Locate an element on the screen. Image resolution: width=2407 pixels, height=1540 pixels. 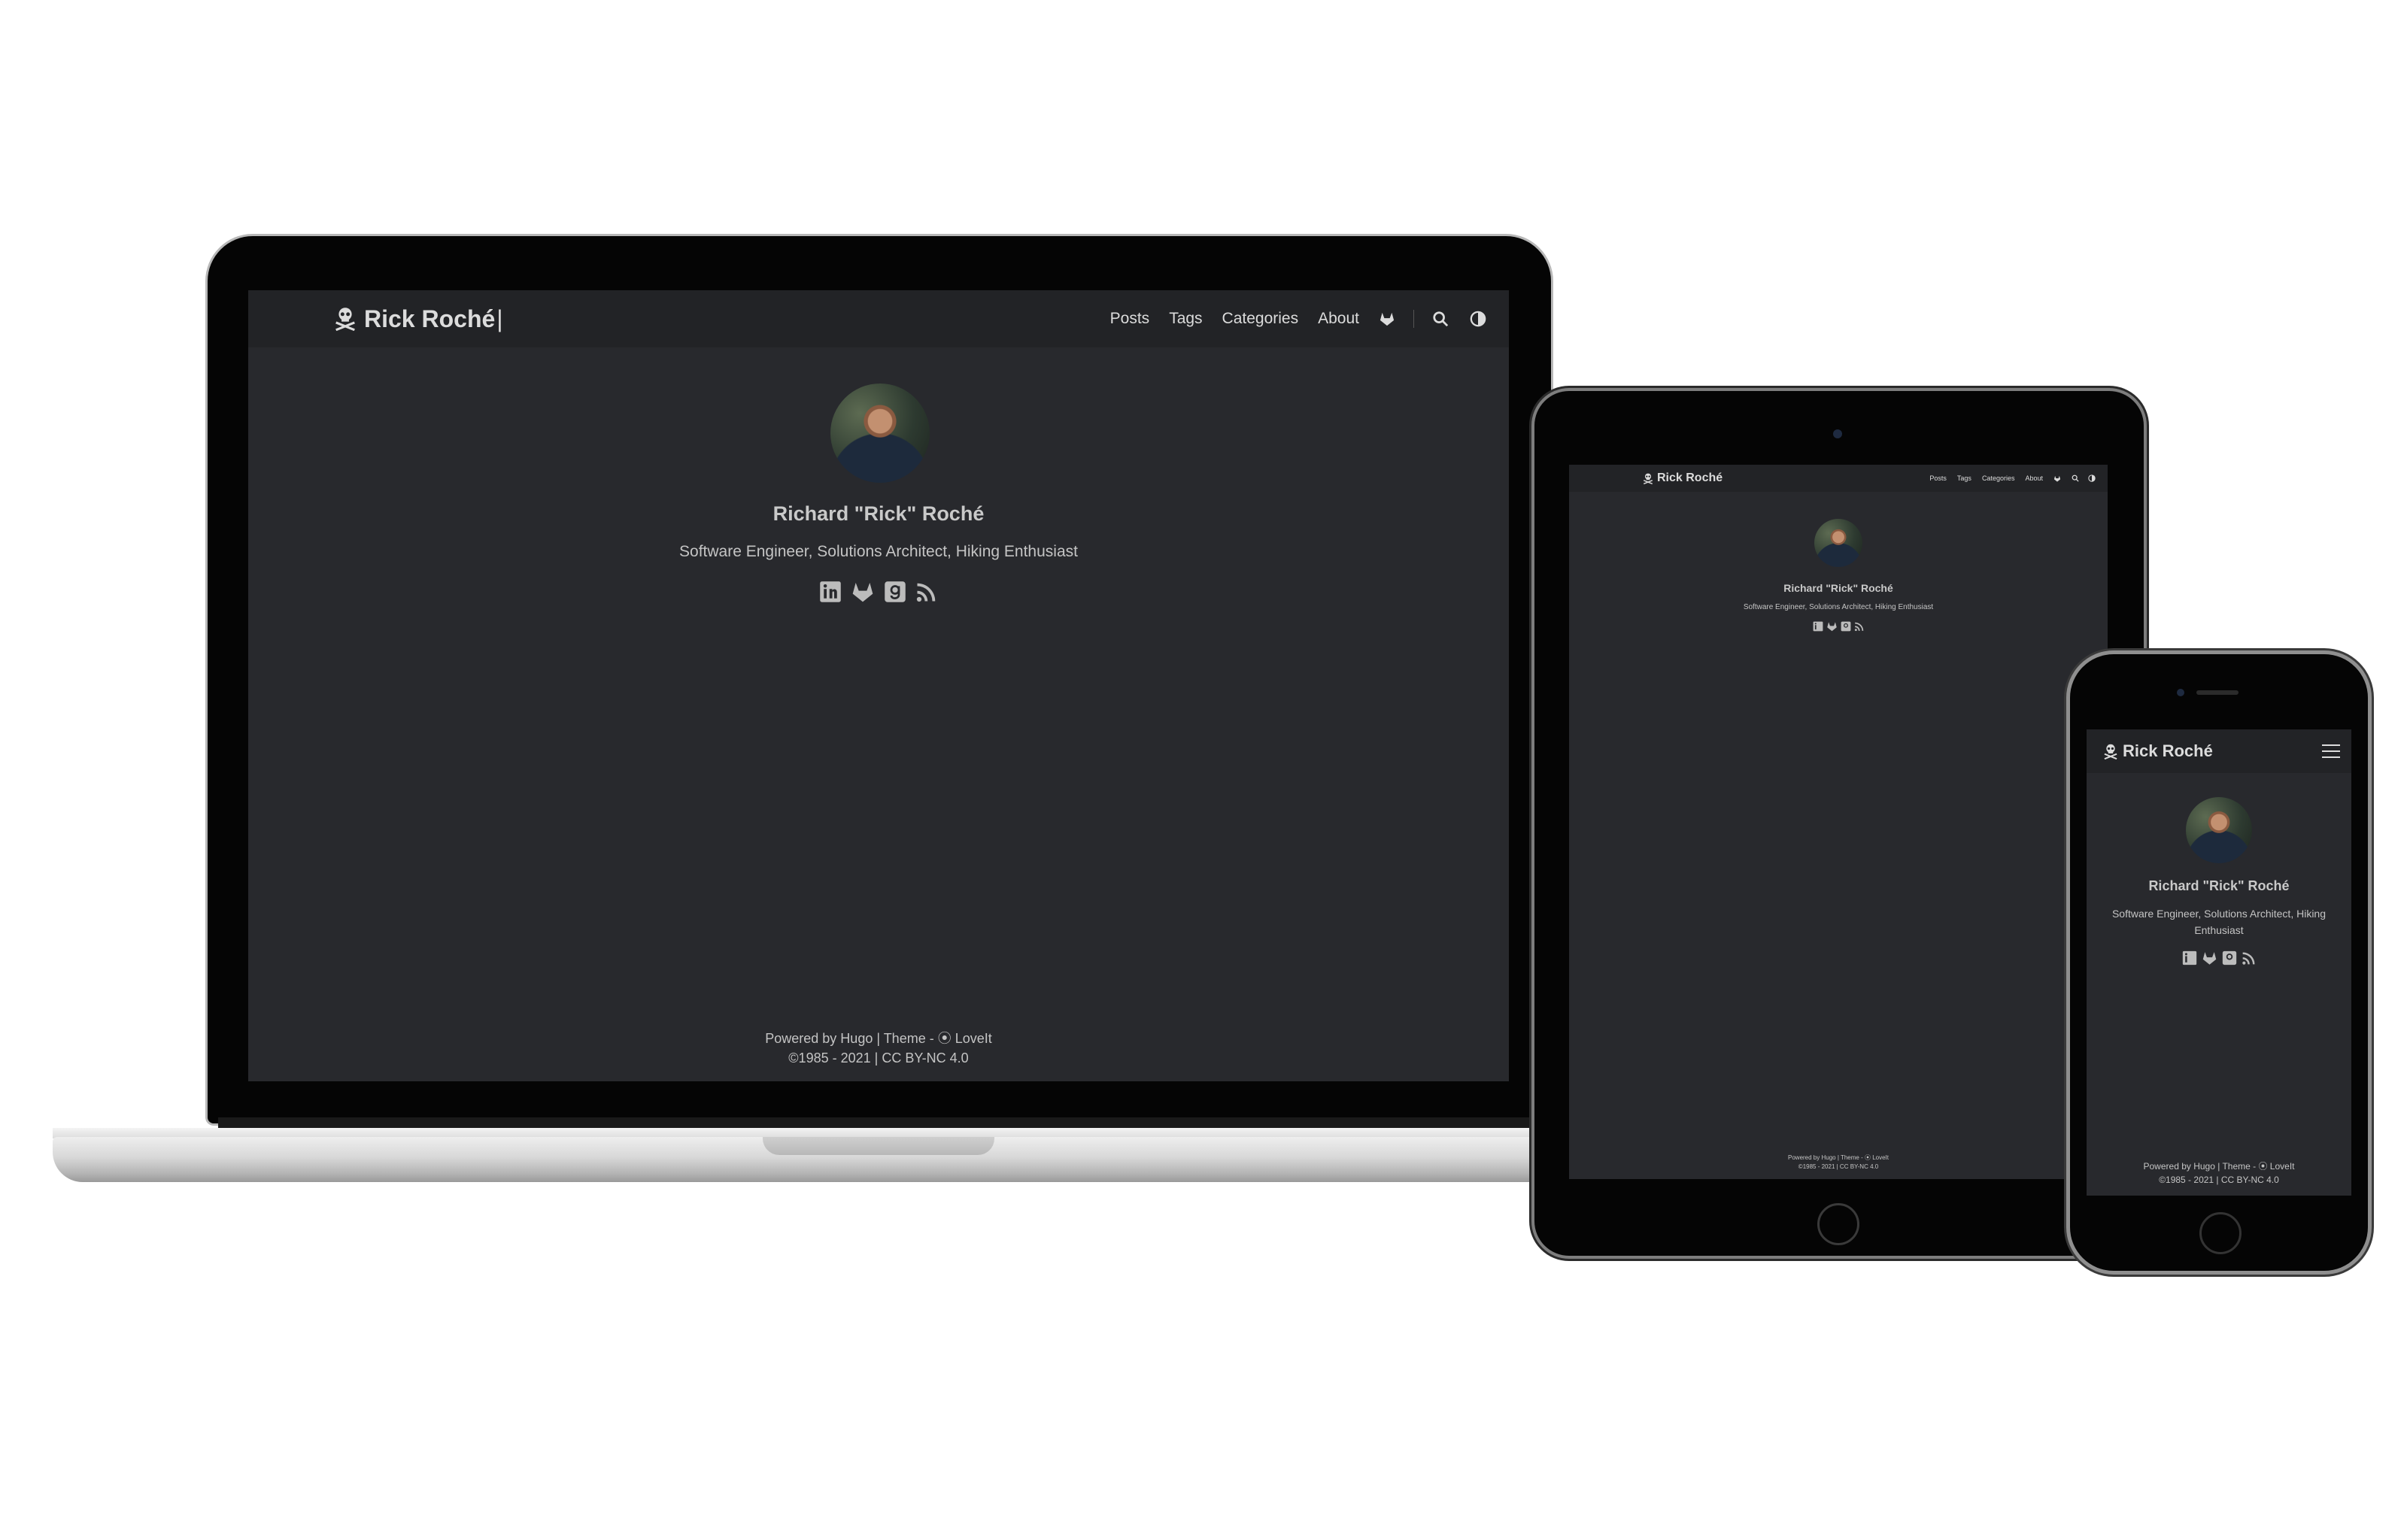
phone-camera is located at coordinates (2180, 692).